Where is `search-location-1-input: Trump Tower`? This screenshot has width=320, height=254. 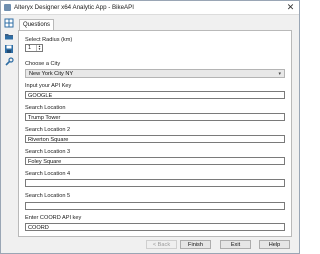 search-location-1-input: Trump Tower is located at coordinates (155, 117).